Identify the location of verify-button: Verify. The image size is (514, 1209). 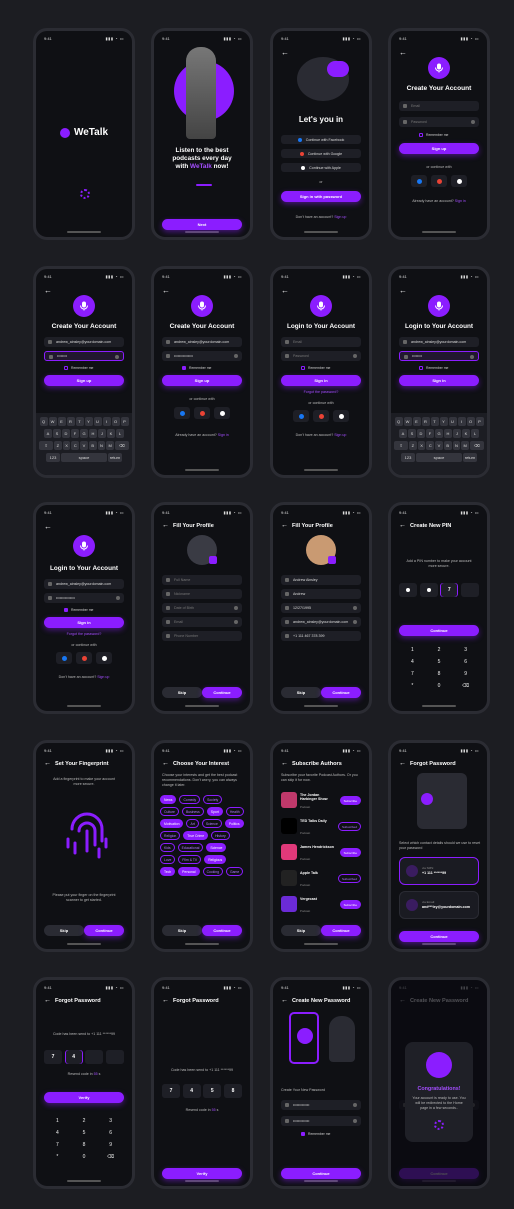
(84, 1097).